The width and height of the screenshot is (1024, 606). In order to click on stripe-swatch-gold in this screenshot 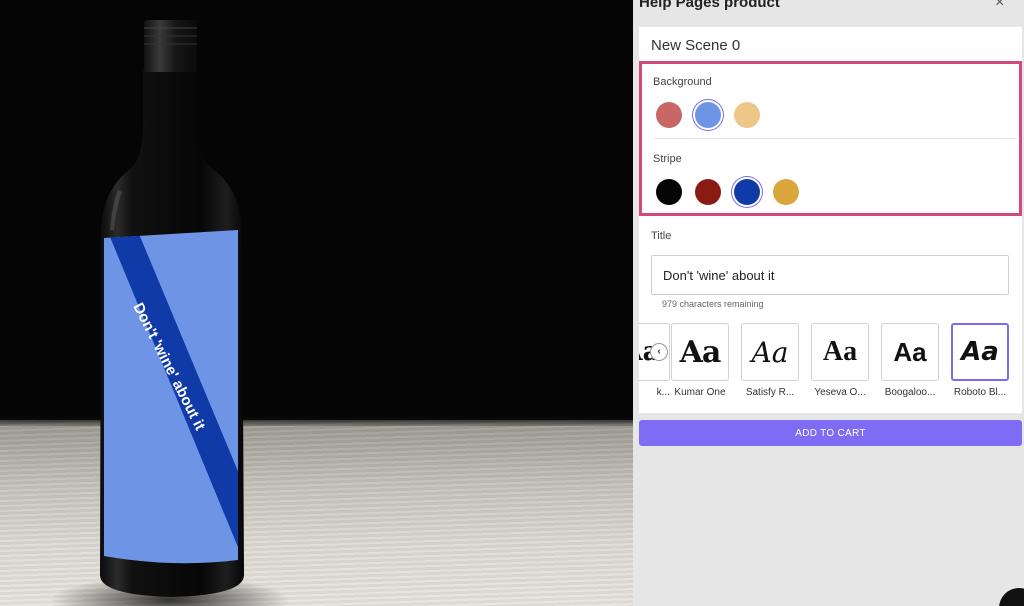, I will do `click(786, 192)`.